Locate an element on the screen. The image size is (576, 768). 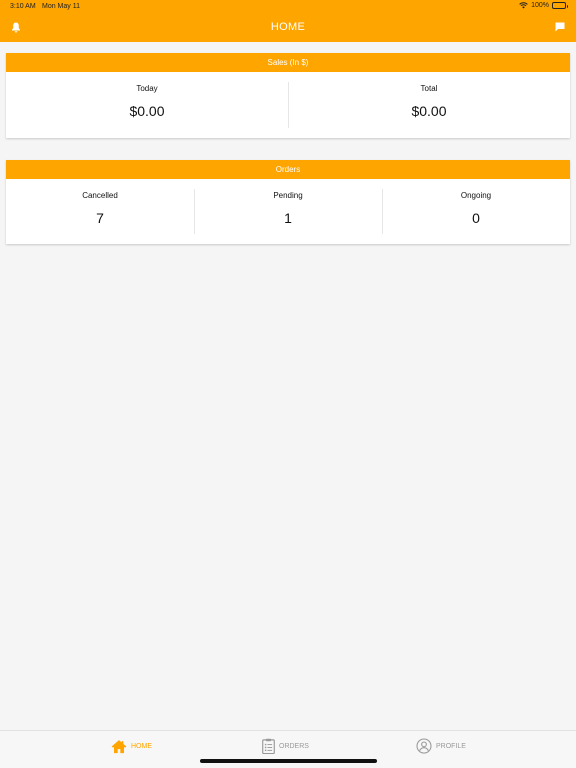
sales-card-body: Today $0.00 Total $0.00 is located at coordinates (288, 105).